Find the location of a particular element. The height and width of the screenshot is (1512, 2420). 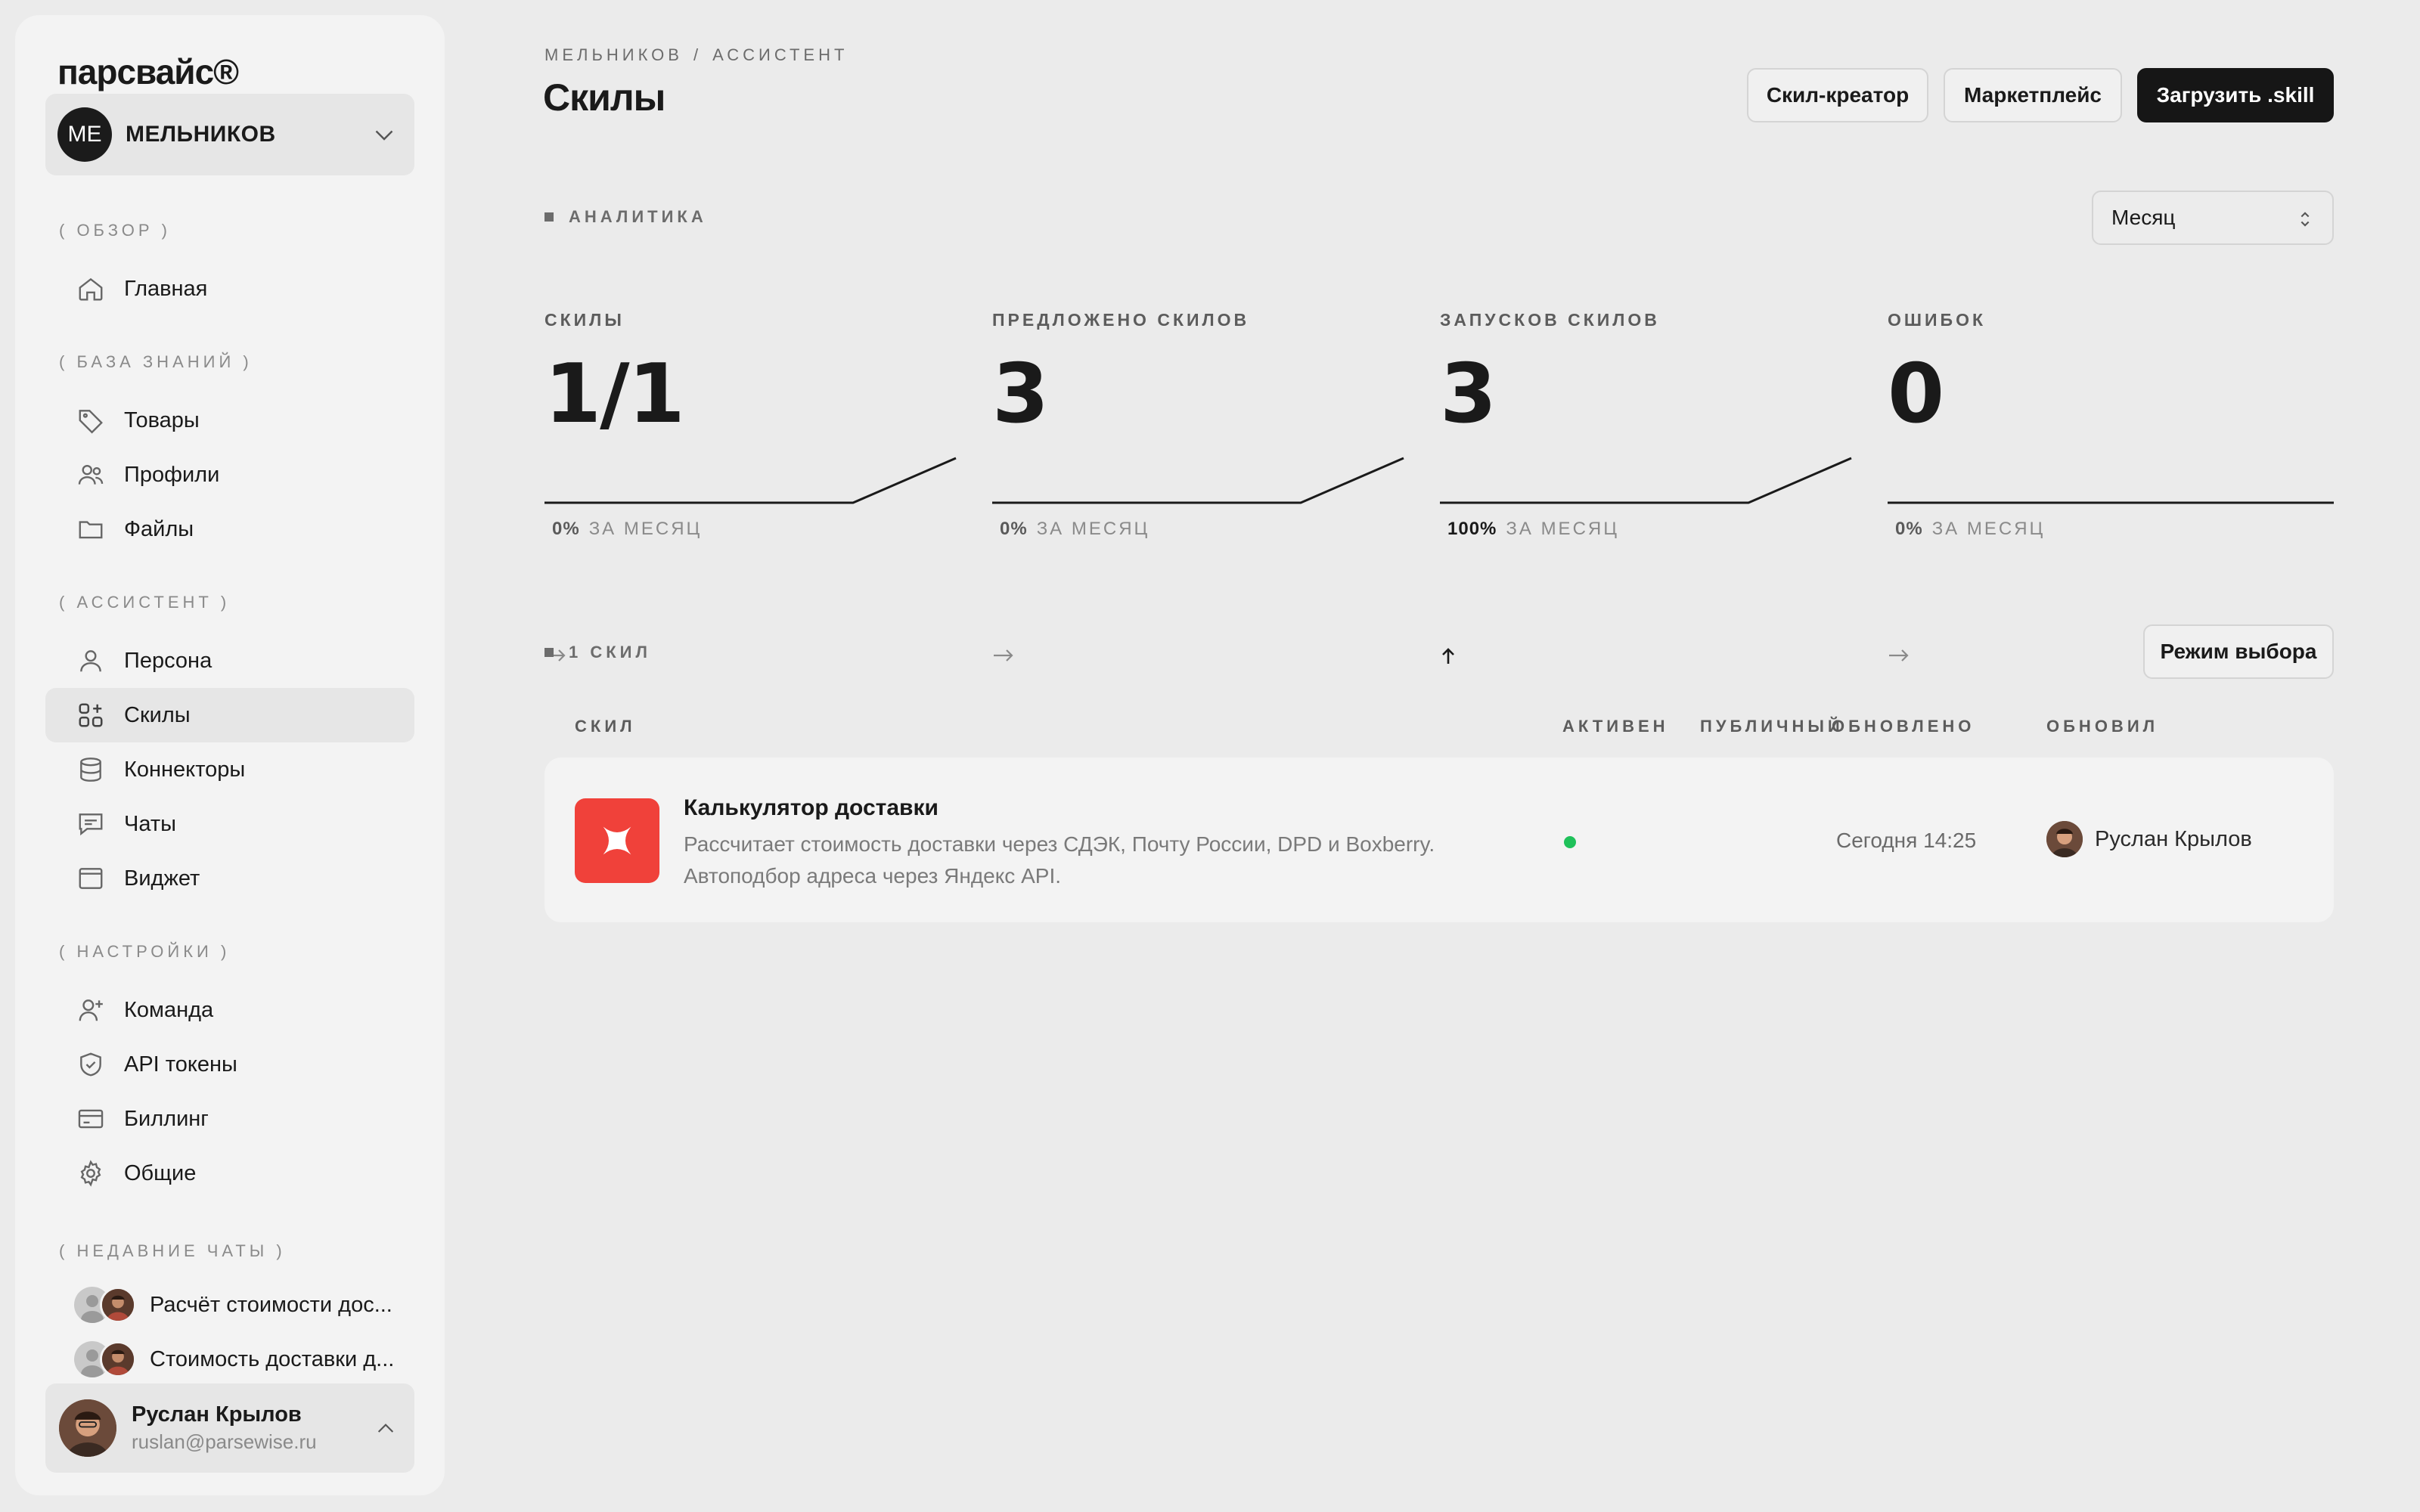

updated-by: Руслан Крылов is located at coordinates (2149, 839).